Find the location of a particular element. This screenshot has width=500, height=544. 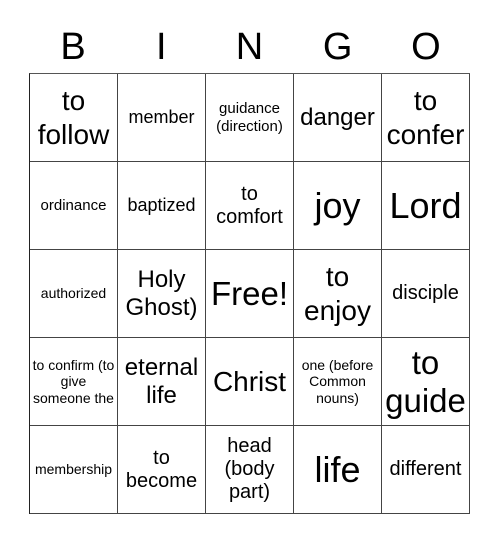

bingo-cell: Holy Ghost) is located at coordinates (162, 294).